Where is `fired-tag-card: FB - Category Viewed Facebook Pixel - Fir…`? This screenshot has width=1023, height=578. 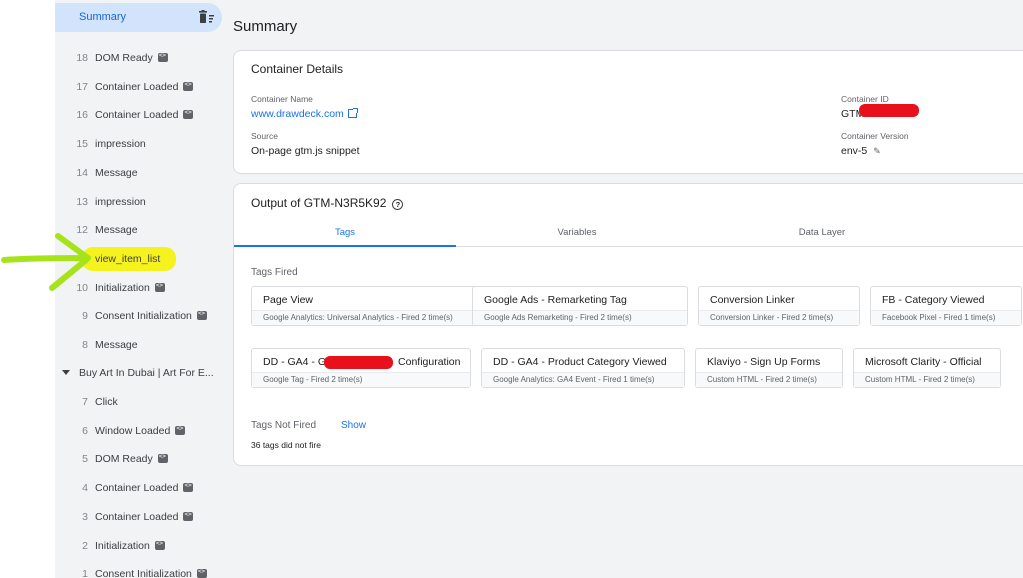 fired-tag-card: FB - Category Viewed Facebook Pixel - Fir… is located at coordinates (946, 306).